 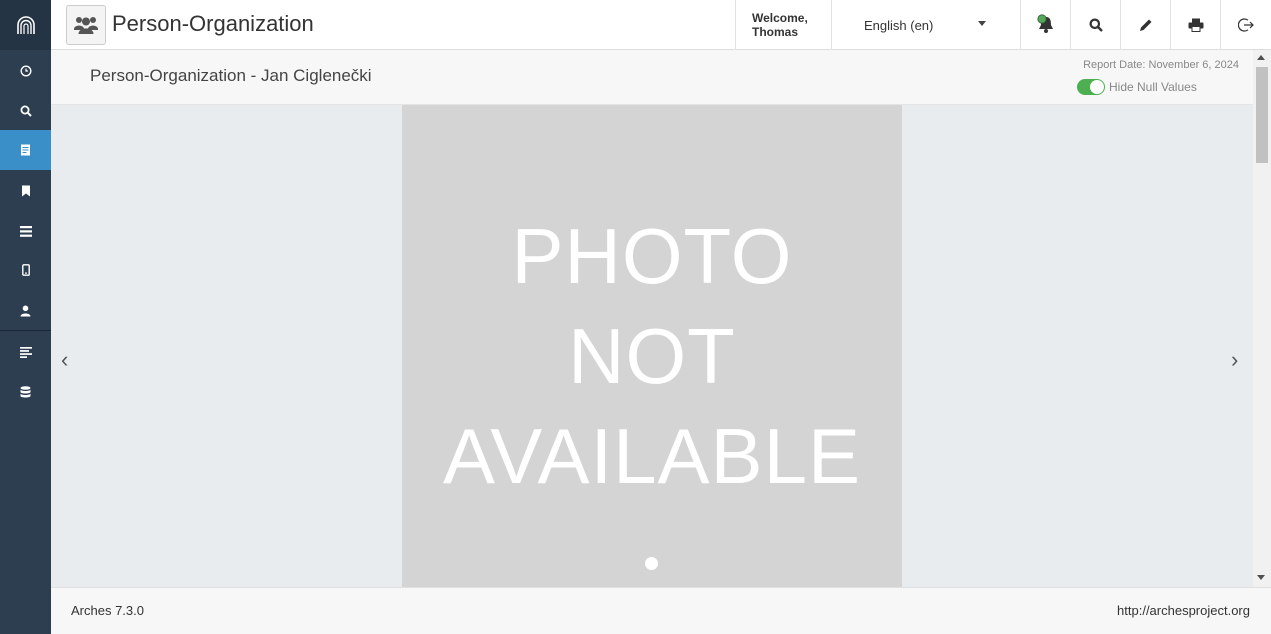 I want to click on edit-pencil-icon, so click(x=1145, y=25).